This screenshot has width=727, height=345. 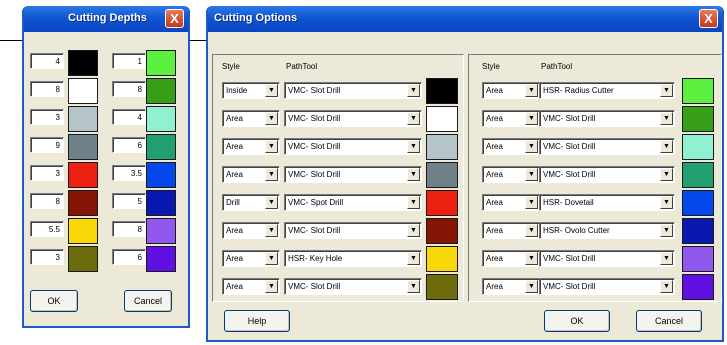 I want to click on depth-input: 6, so click(x=129, y=145).